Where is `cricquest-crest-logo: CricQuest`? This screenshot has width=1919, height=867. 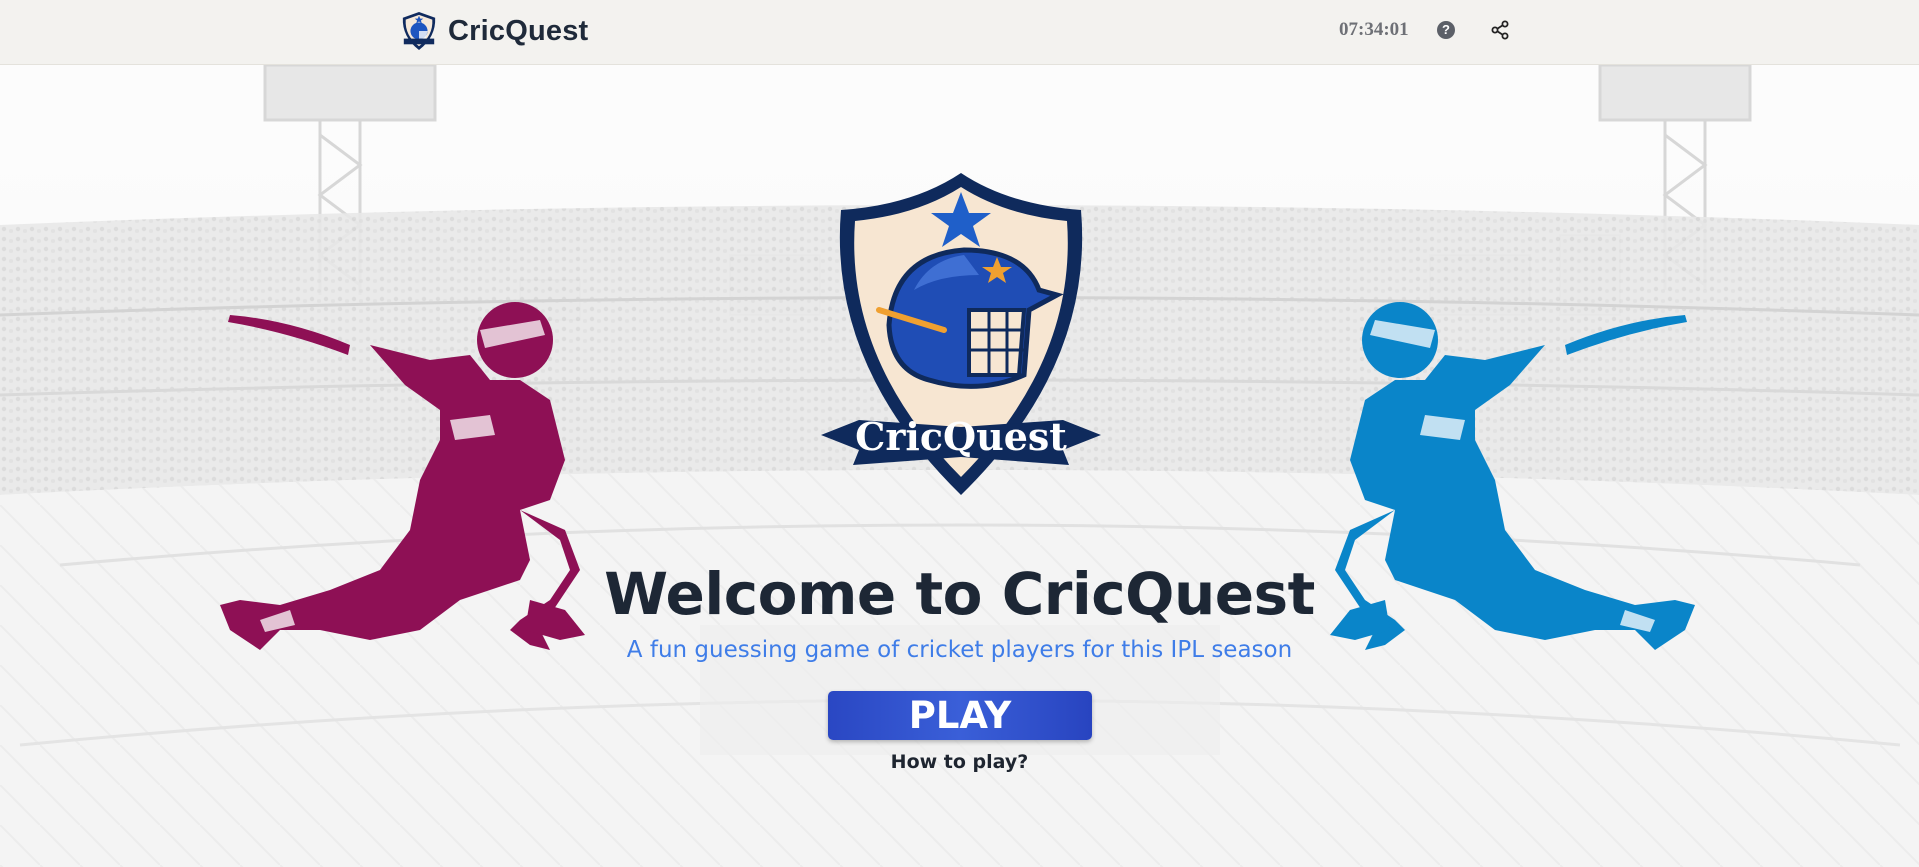
cricquest-crest-logo: CricQuest is located at coordinates (961, 334).